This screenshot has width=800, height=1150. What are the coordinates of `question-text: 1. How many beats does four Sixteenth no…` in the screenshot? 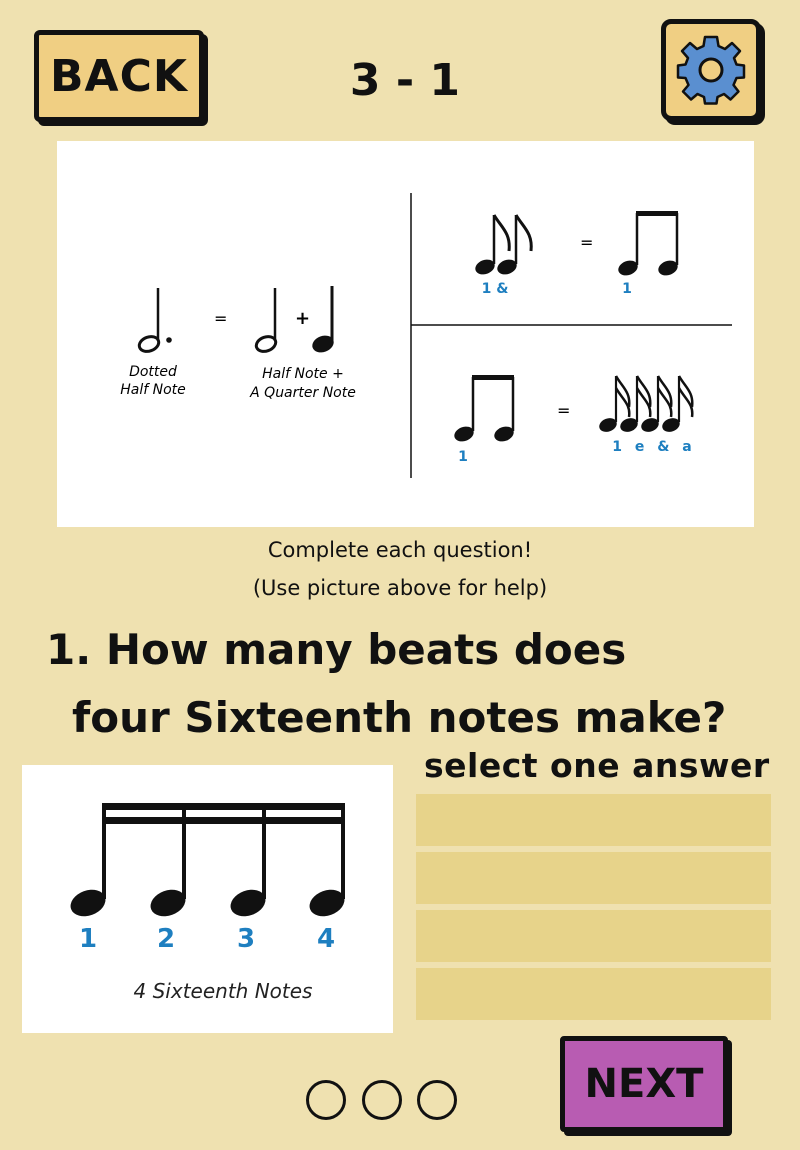 It's located at (400, 684).